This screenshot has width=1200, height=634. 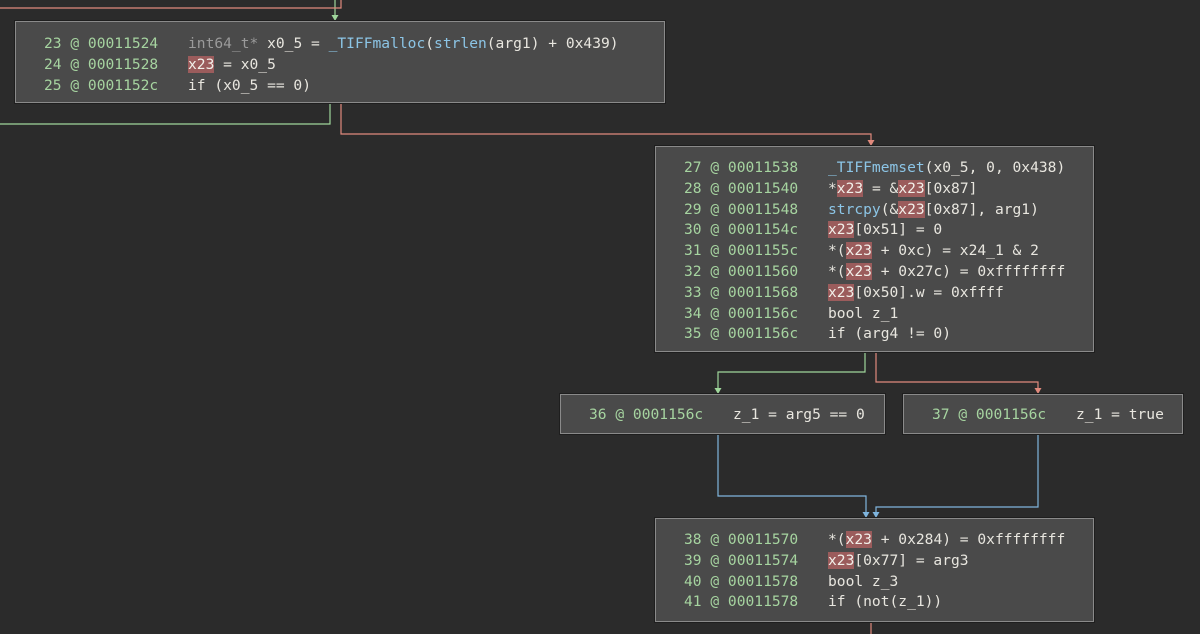 I want to click on code-token: + 0xc) = x24_1 & 2, so click(x=955, y=251).